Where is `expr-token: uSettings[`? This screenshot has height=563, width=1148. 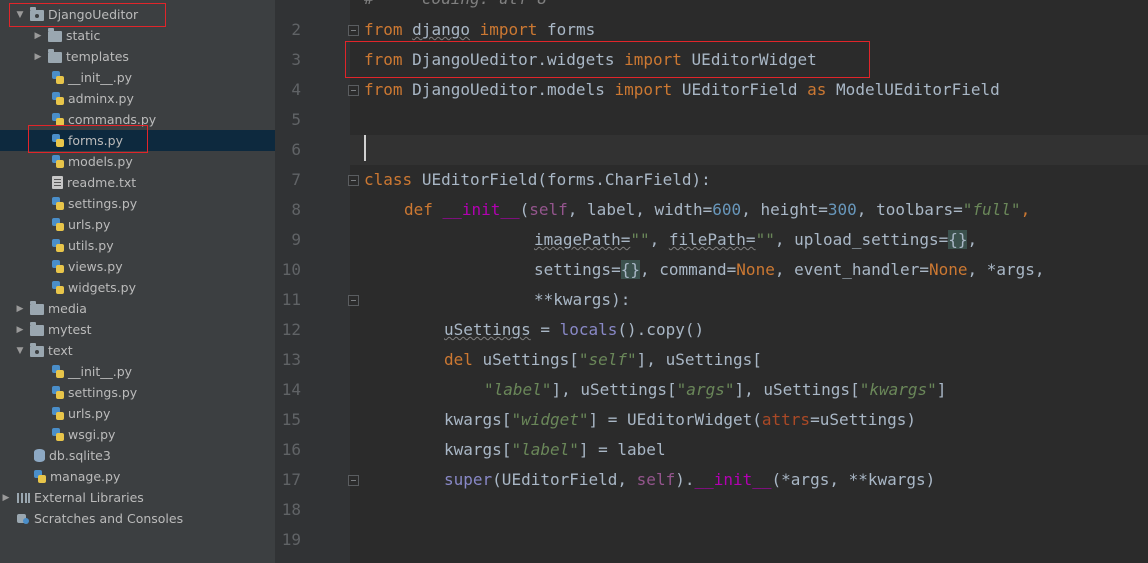 expr-token: uSettings[ is located at coordinates (525, 359).